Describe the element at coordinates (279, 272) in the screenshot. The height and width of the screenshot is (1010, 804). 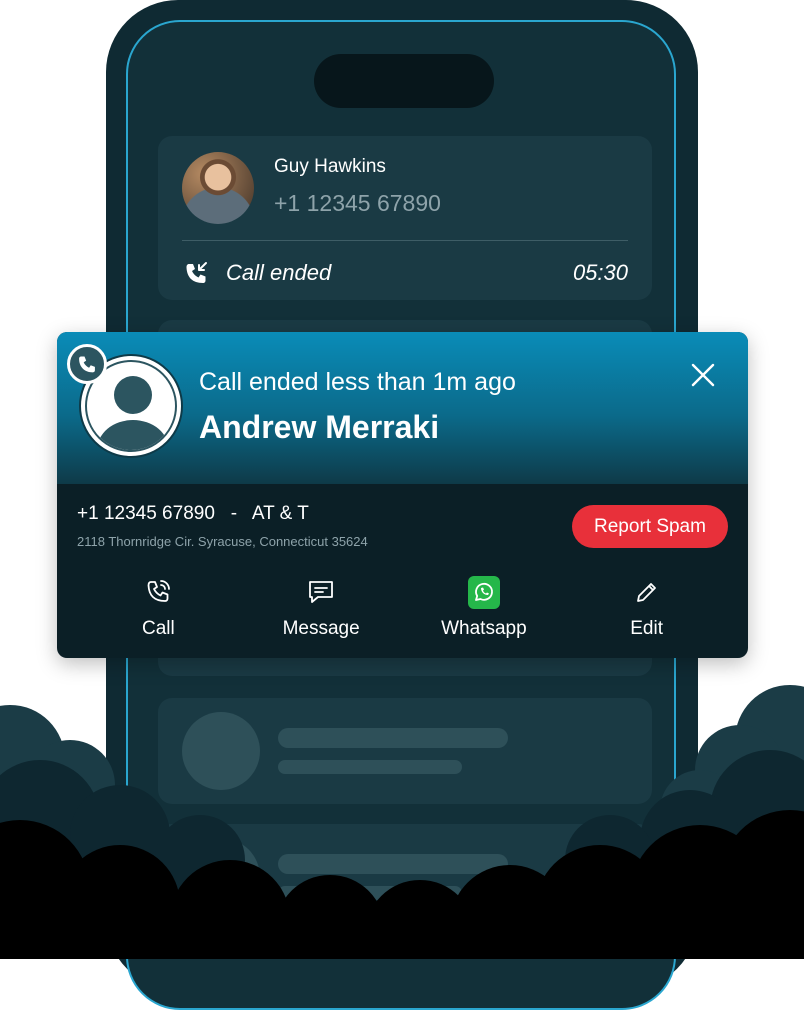
I see `call-status: Call ended` at that location.